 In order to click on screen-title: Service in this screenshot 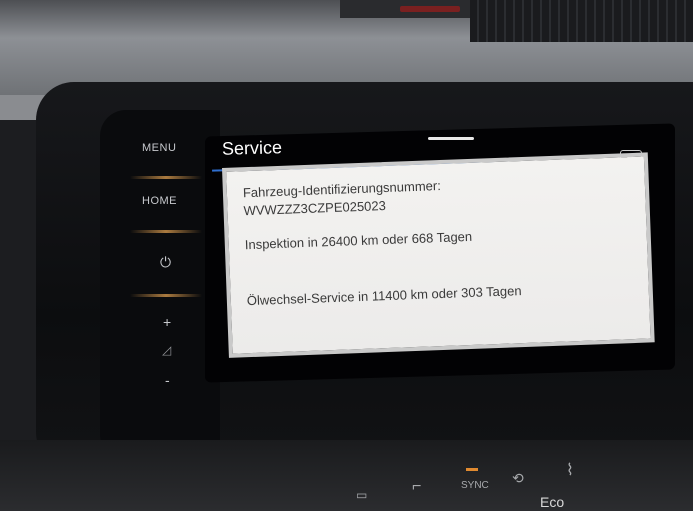, I will do `click(252, 148)`.